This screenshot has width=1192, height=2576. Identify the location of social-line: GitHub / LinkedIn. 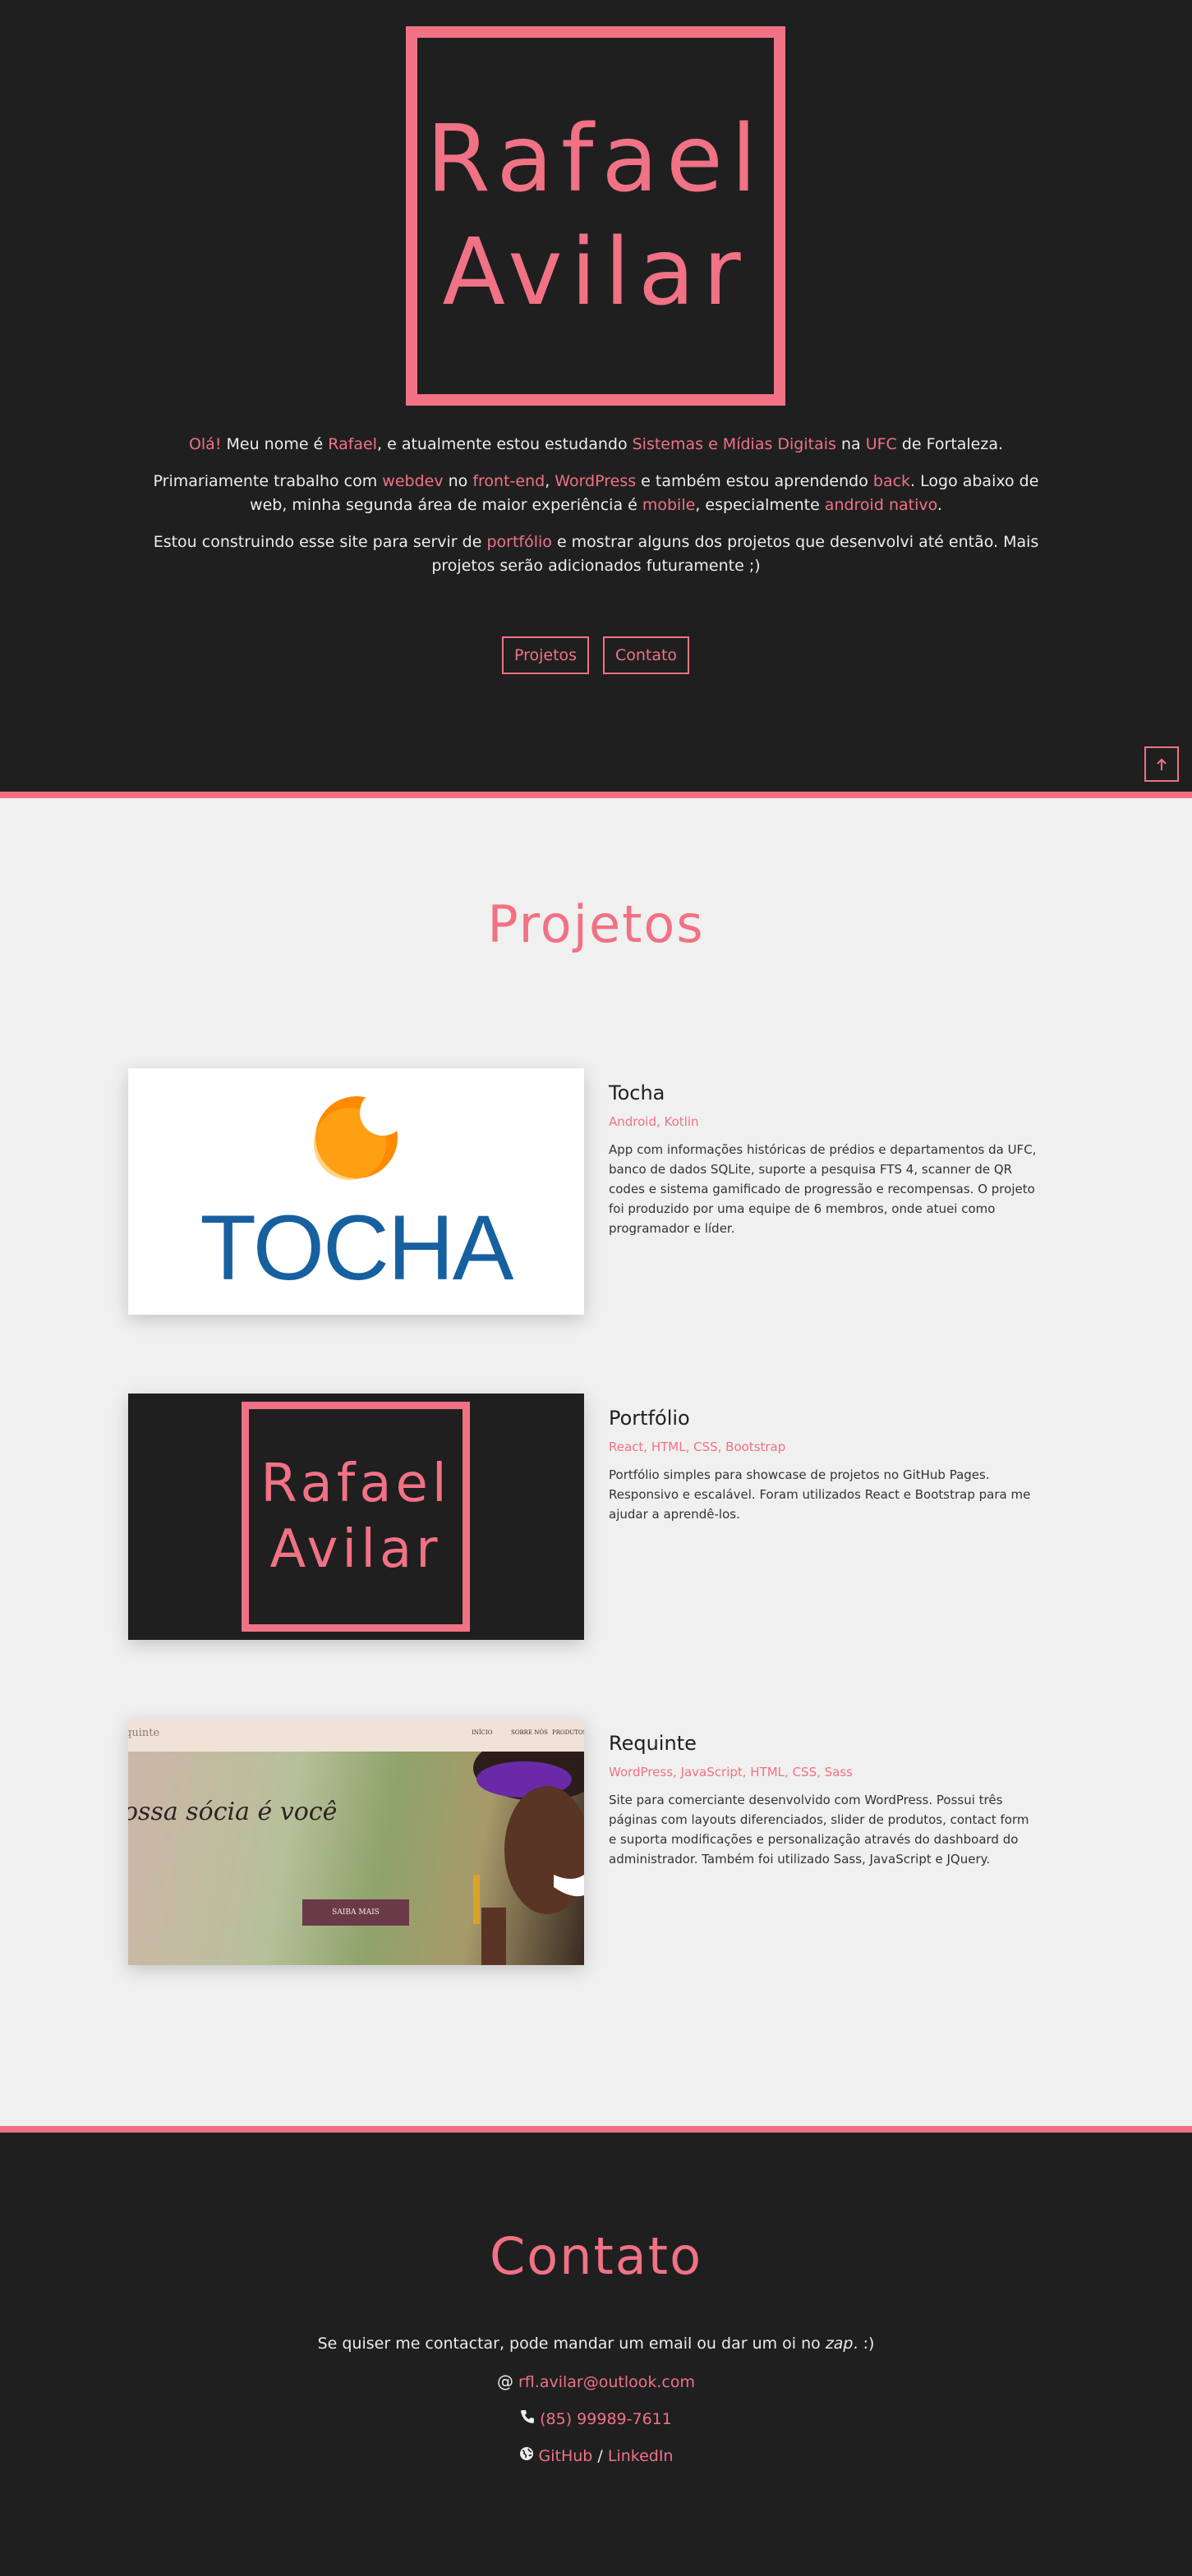
(596, 2455).